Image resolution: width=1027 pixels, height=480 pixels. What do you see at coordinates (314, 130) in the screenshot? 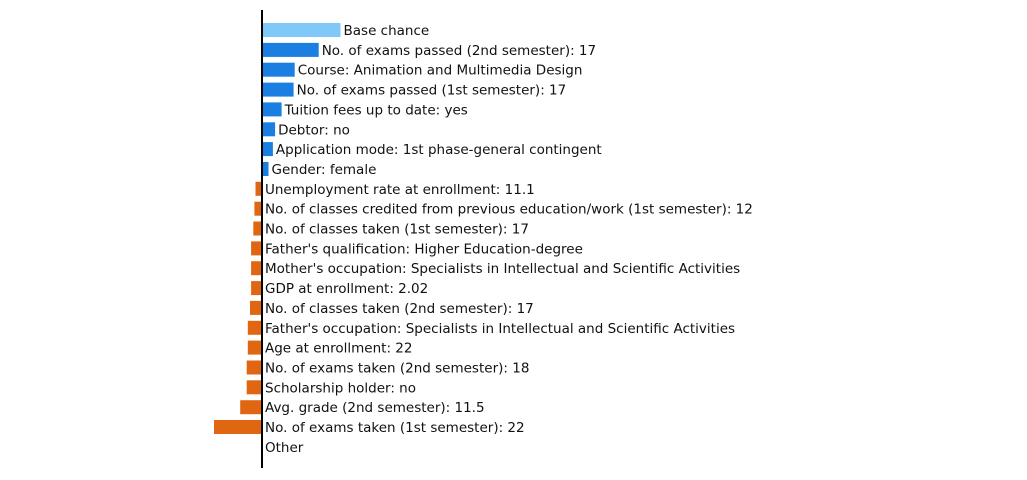
I see `bar-label-5: Debtor: no` at bounding box center [314, 130].